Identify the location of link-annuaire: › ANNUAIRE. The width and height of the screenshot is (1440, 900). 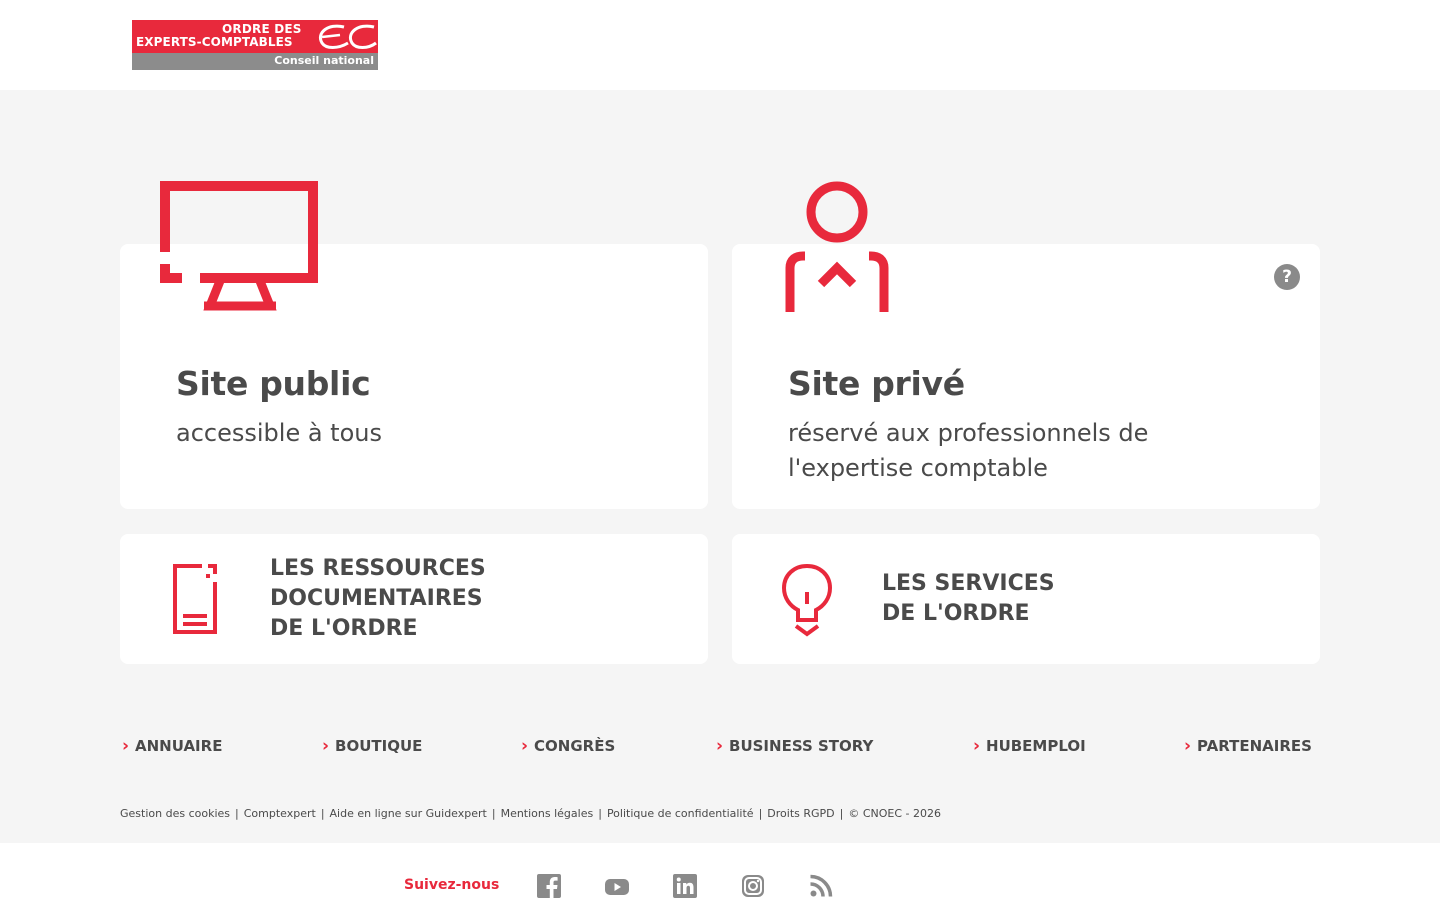
(172, 746).